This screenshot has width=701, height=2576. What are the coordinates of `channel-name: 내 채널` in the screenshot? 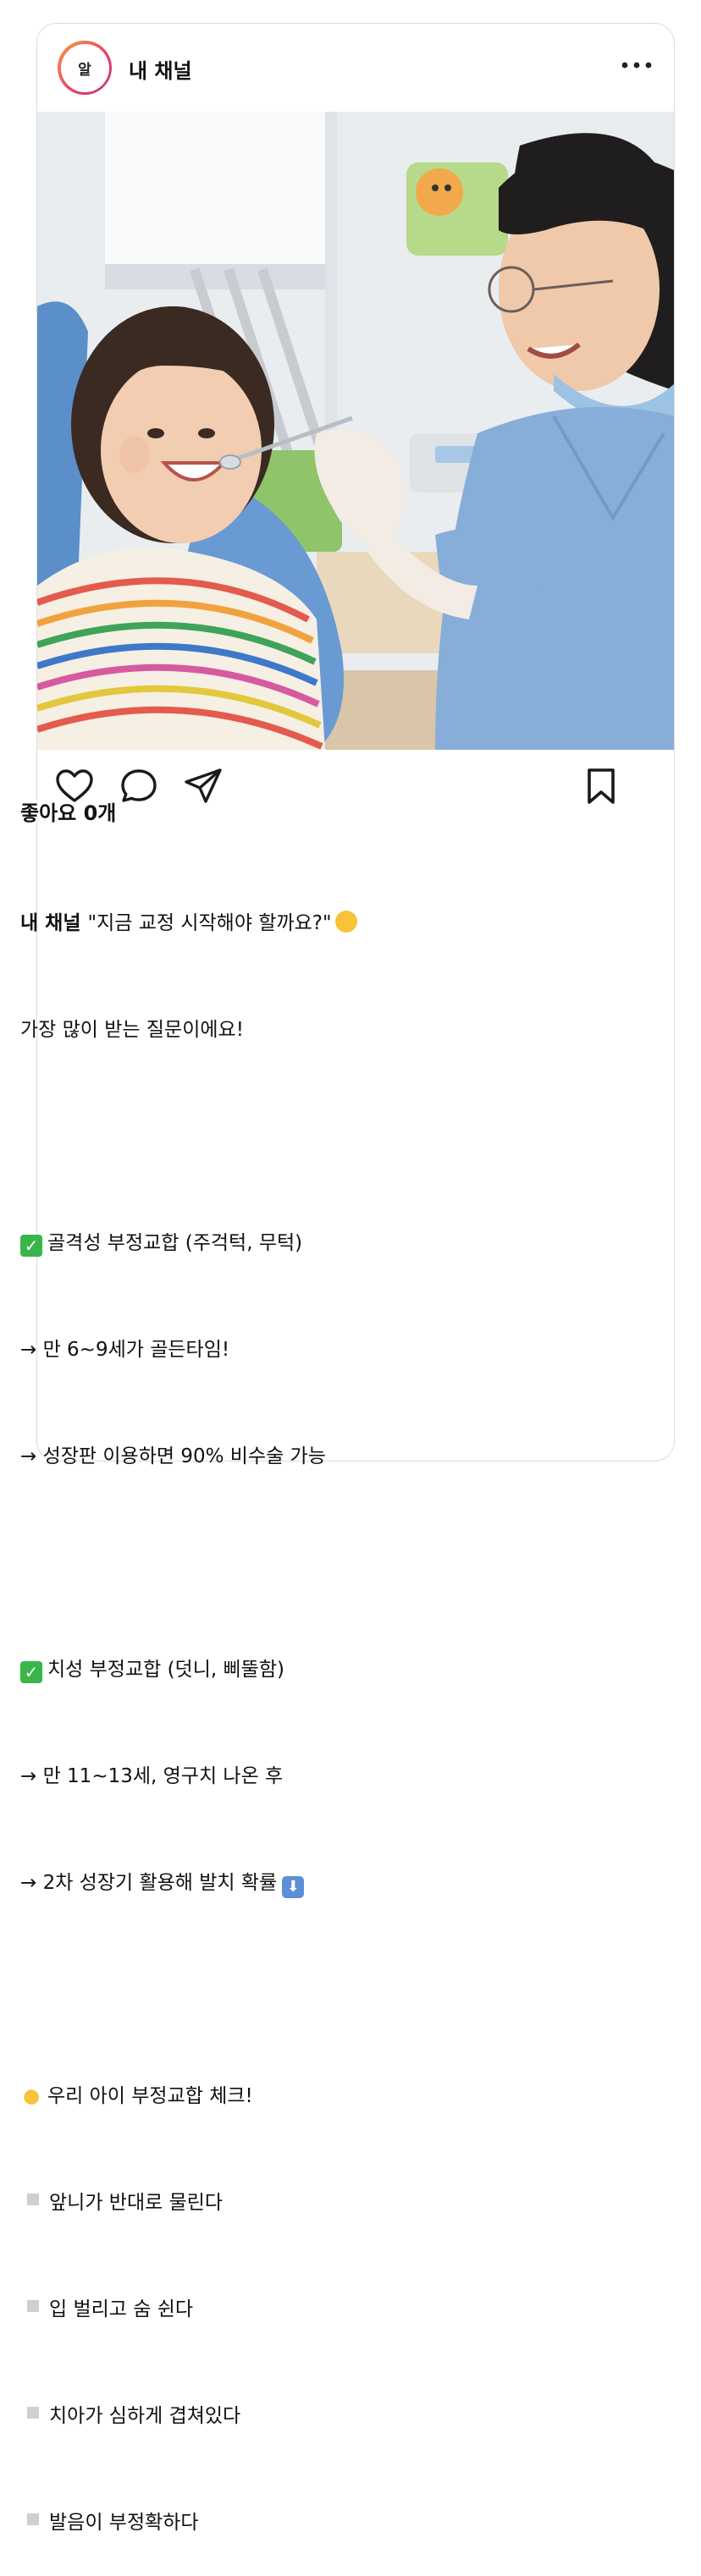 It's located at (160, 69).